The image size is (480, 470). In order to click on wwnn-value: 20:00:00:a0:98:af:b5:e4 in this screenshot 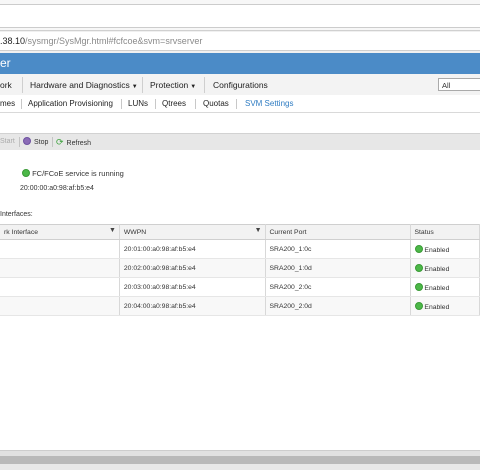, I will do `click(57, 188)`.